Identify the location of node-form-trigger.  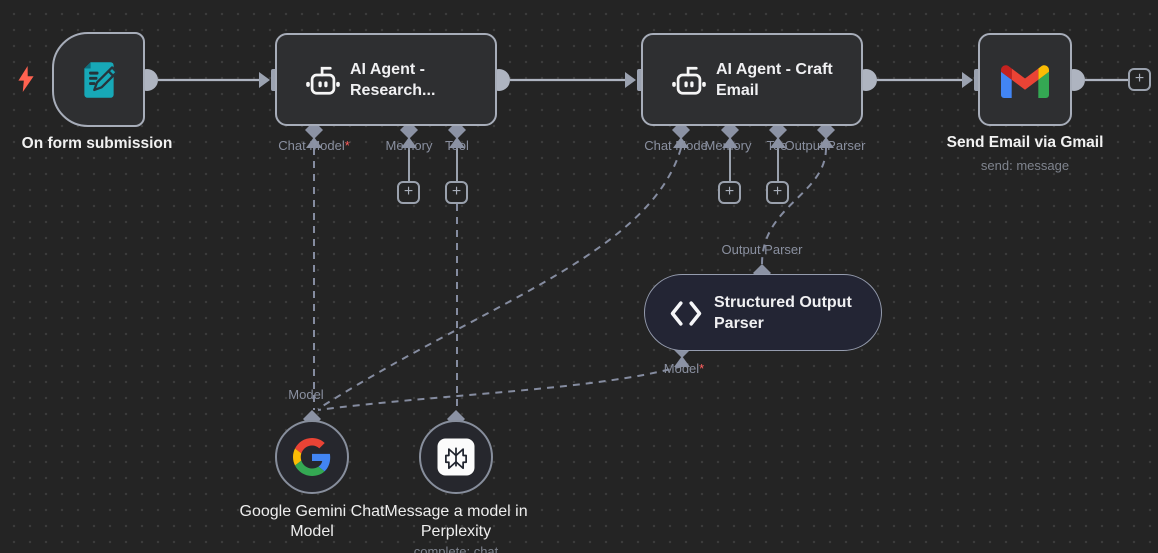
(98, 79).